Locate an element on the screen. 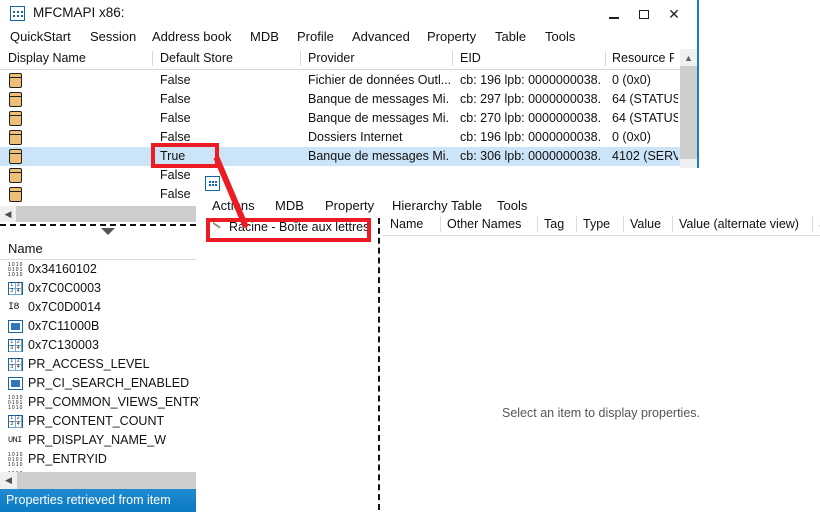 Image resolution: width=820 pixels, height=512 pixels. cell-provider: Dossiers Internet is located at coordinates (355, 137).